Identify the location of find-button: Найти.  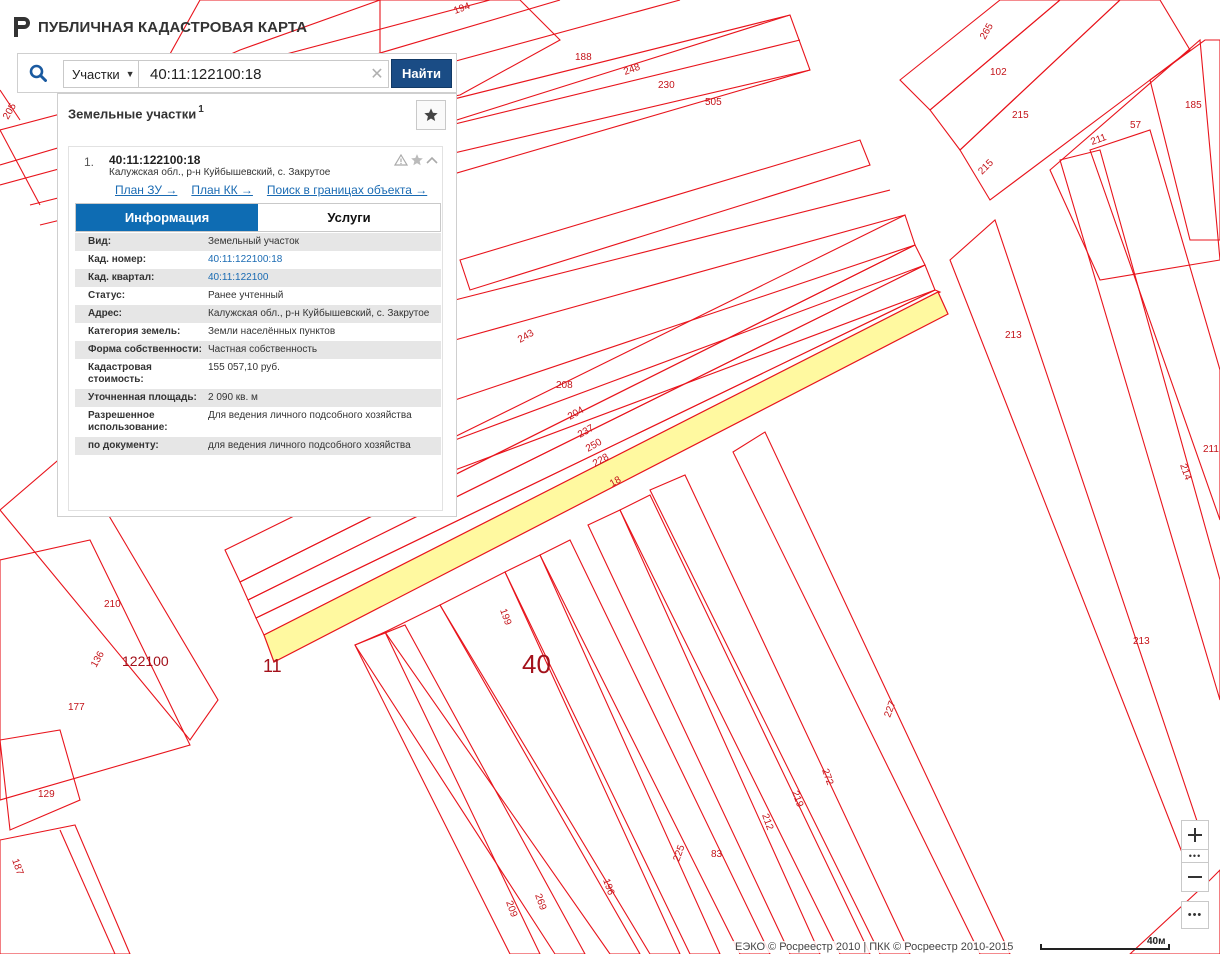
(421, 73).